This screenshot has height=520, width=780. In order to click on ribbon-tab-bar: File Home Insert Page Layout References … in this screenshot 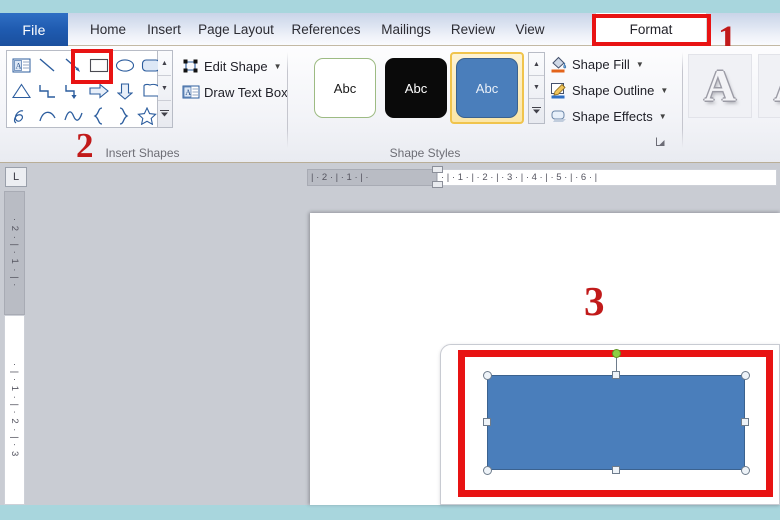, I will do `click(390, 29)`.